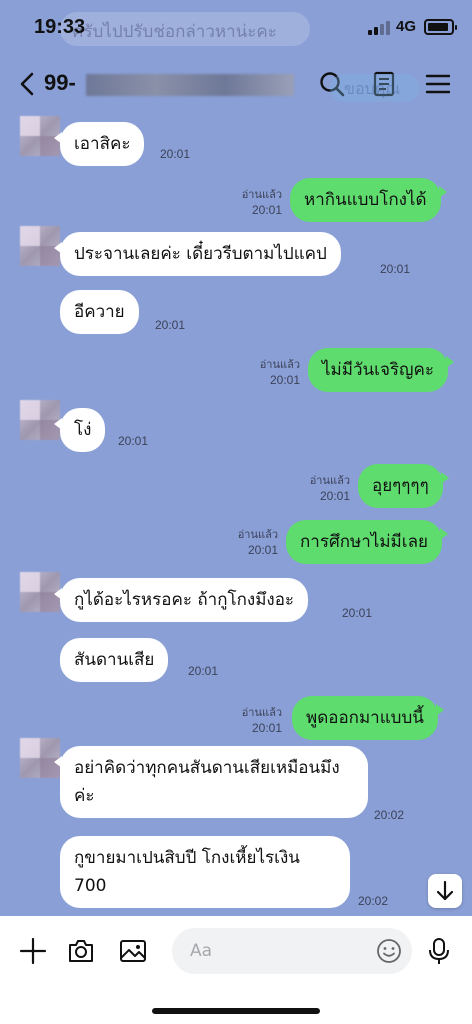 This screenshot has width=472, height=1024. What do you see at coordinates (185, 29) in the screenshot?
I see `notification-banner-ghost: ครับไปปรับช่อกล่าวหาน่ะคะ` at bounding box center [185, 29].